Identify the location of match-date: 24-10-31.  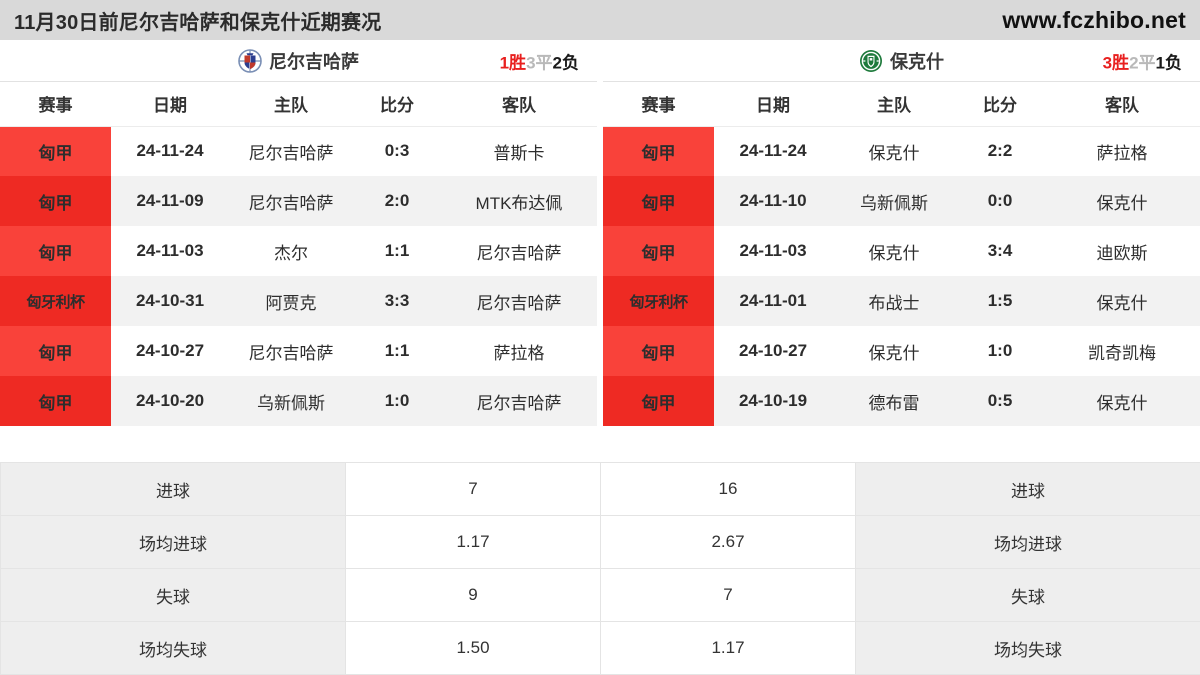
(170, 301).